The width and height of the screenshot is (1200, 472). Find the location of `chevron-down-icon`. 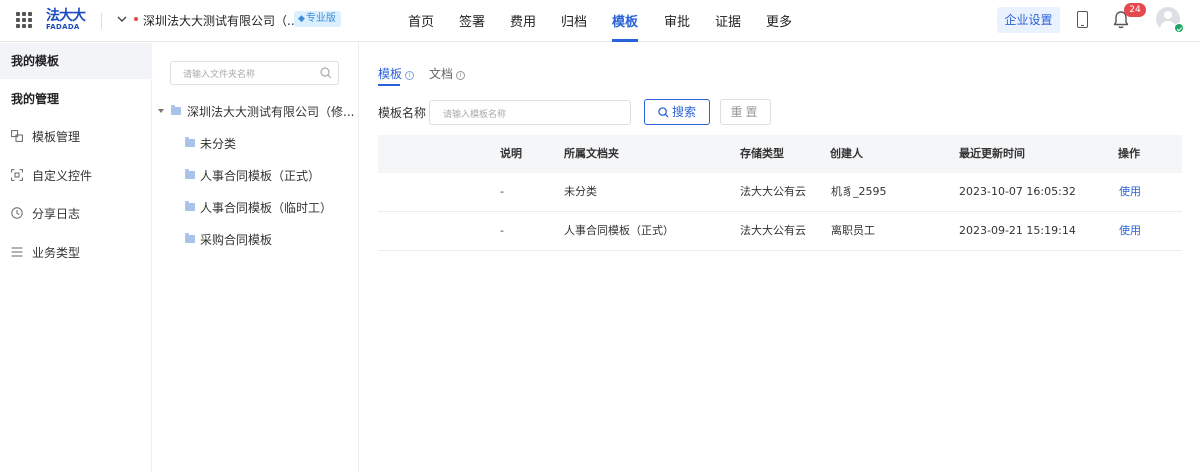

chevron-down-icon is located at coordinates (122, 19).